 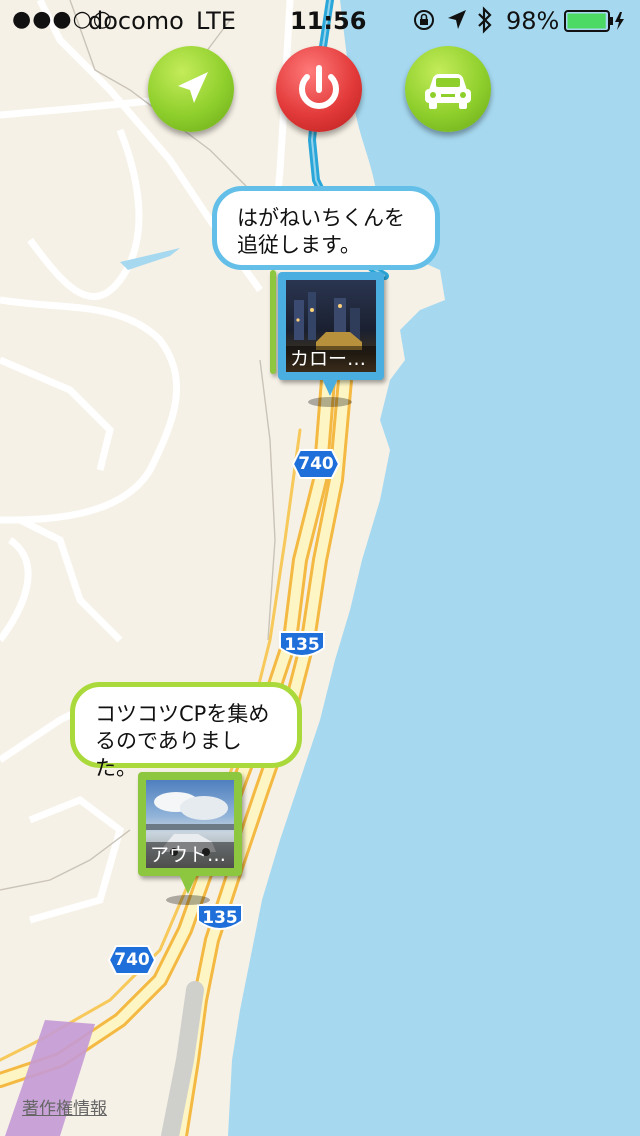 I want to click on car-icon, so click(x=448, y=91).